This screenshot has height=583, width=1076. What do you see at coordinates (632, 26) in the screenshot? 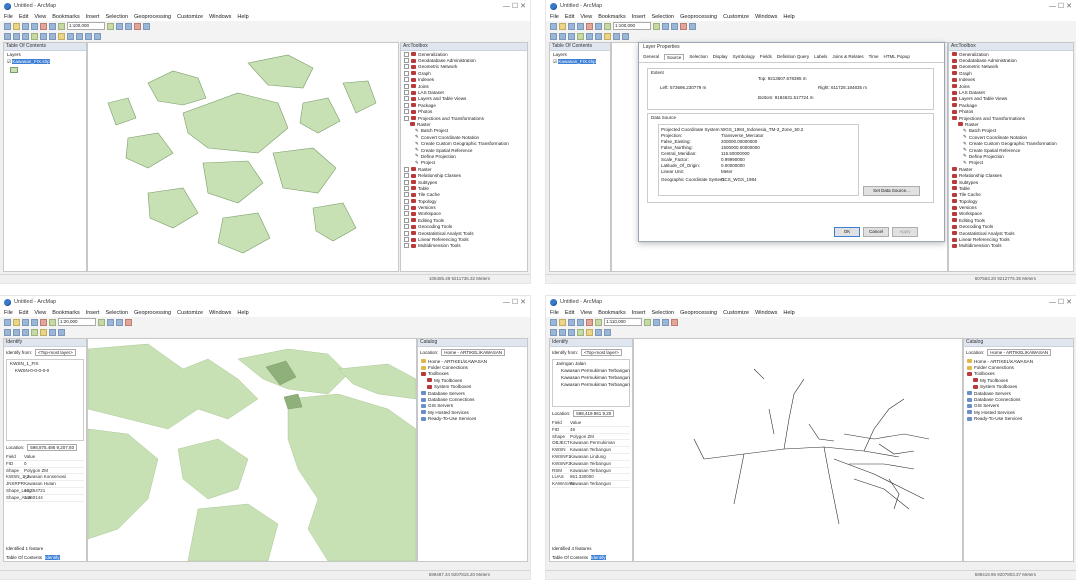
I see `map-scale-box: 1:100,000` at bounding box center [632, 26].